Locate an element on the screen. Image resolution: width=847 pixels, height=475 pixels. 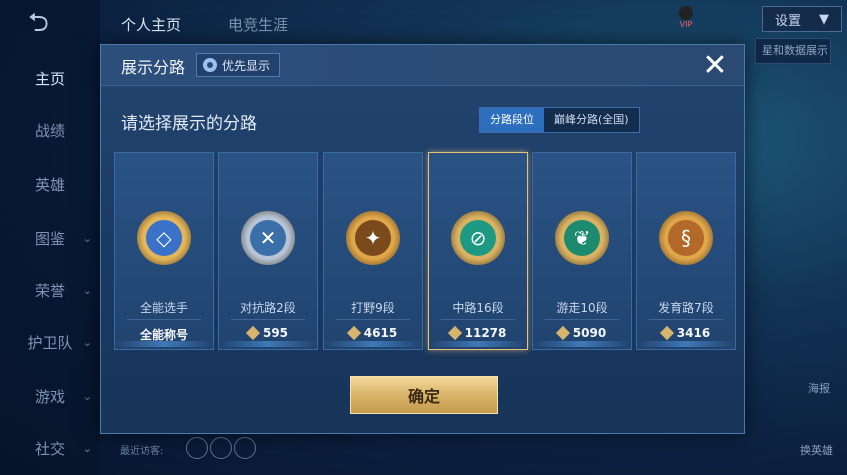
sidebar-item-label: 战绩 is located at coordinates (49, 130).